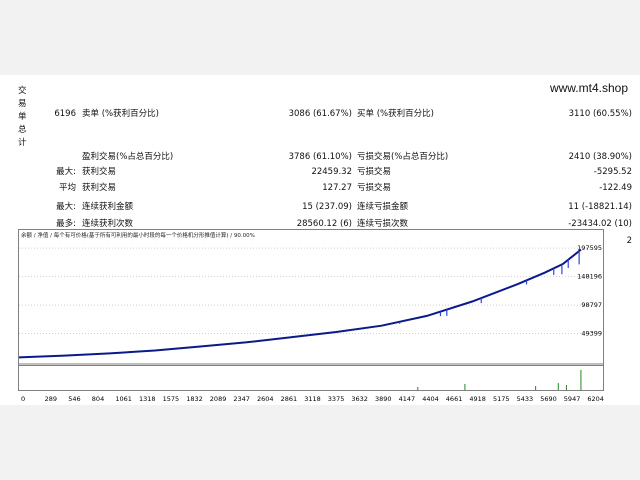  What do you see at coordinates (194, 399) in the screenshot?
I see `x-tick-label: 1832` at bounding box center [194, 399].